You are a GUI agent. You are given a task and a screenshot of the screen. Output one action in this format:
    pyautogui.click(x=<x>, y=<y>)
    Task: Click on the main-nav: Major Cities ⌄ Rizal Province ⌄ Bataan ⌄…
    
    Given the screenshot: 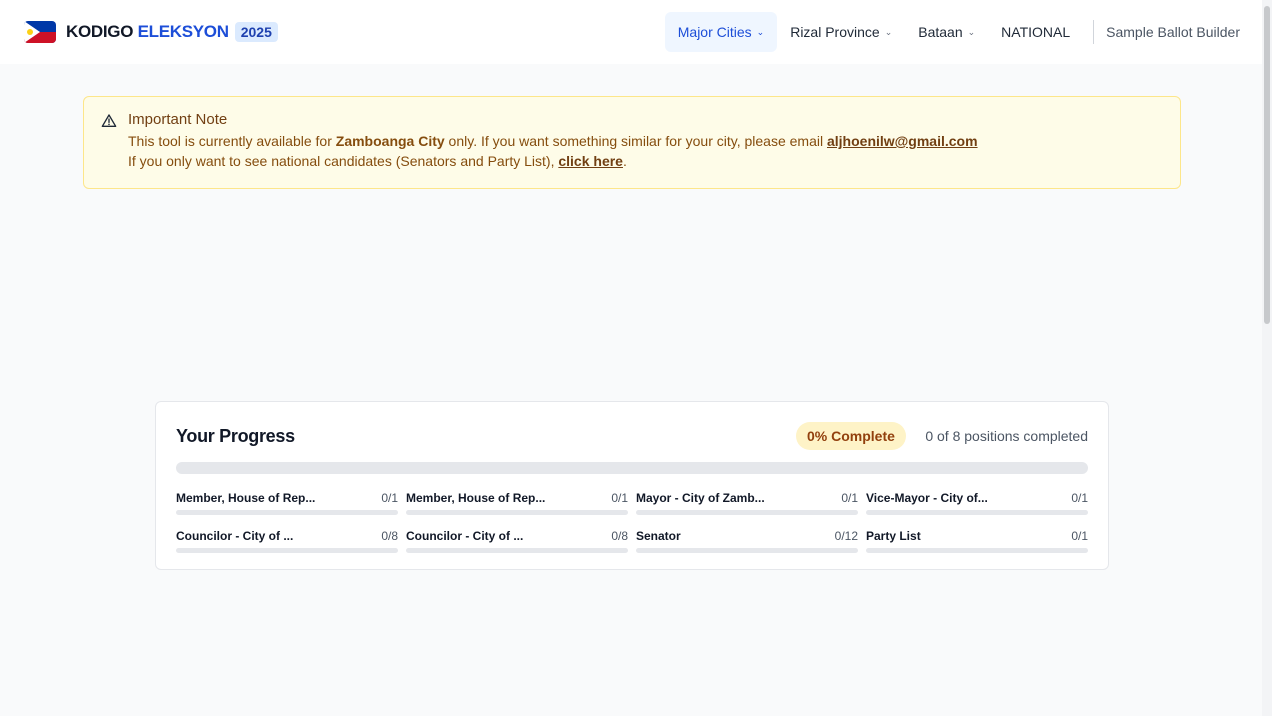 What is the action you would take?
    pyautogui.click(x=952, y=32)
    